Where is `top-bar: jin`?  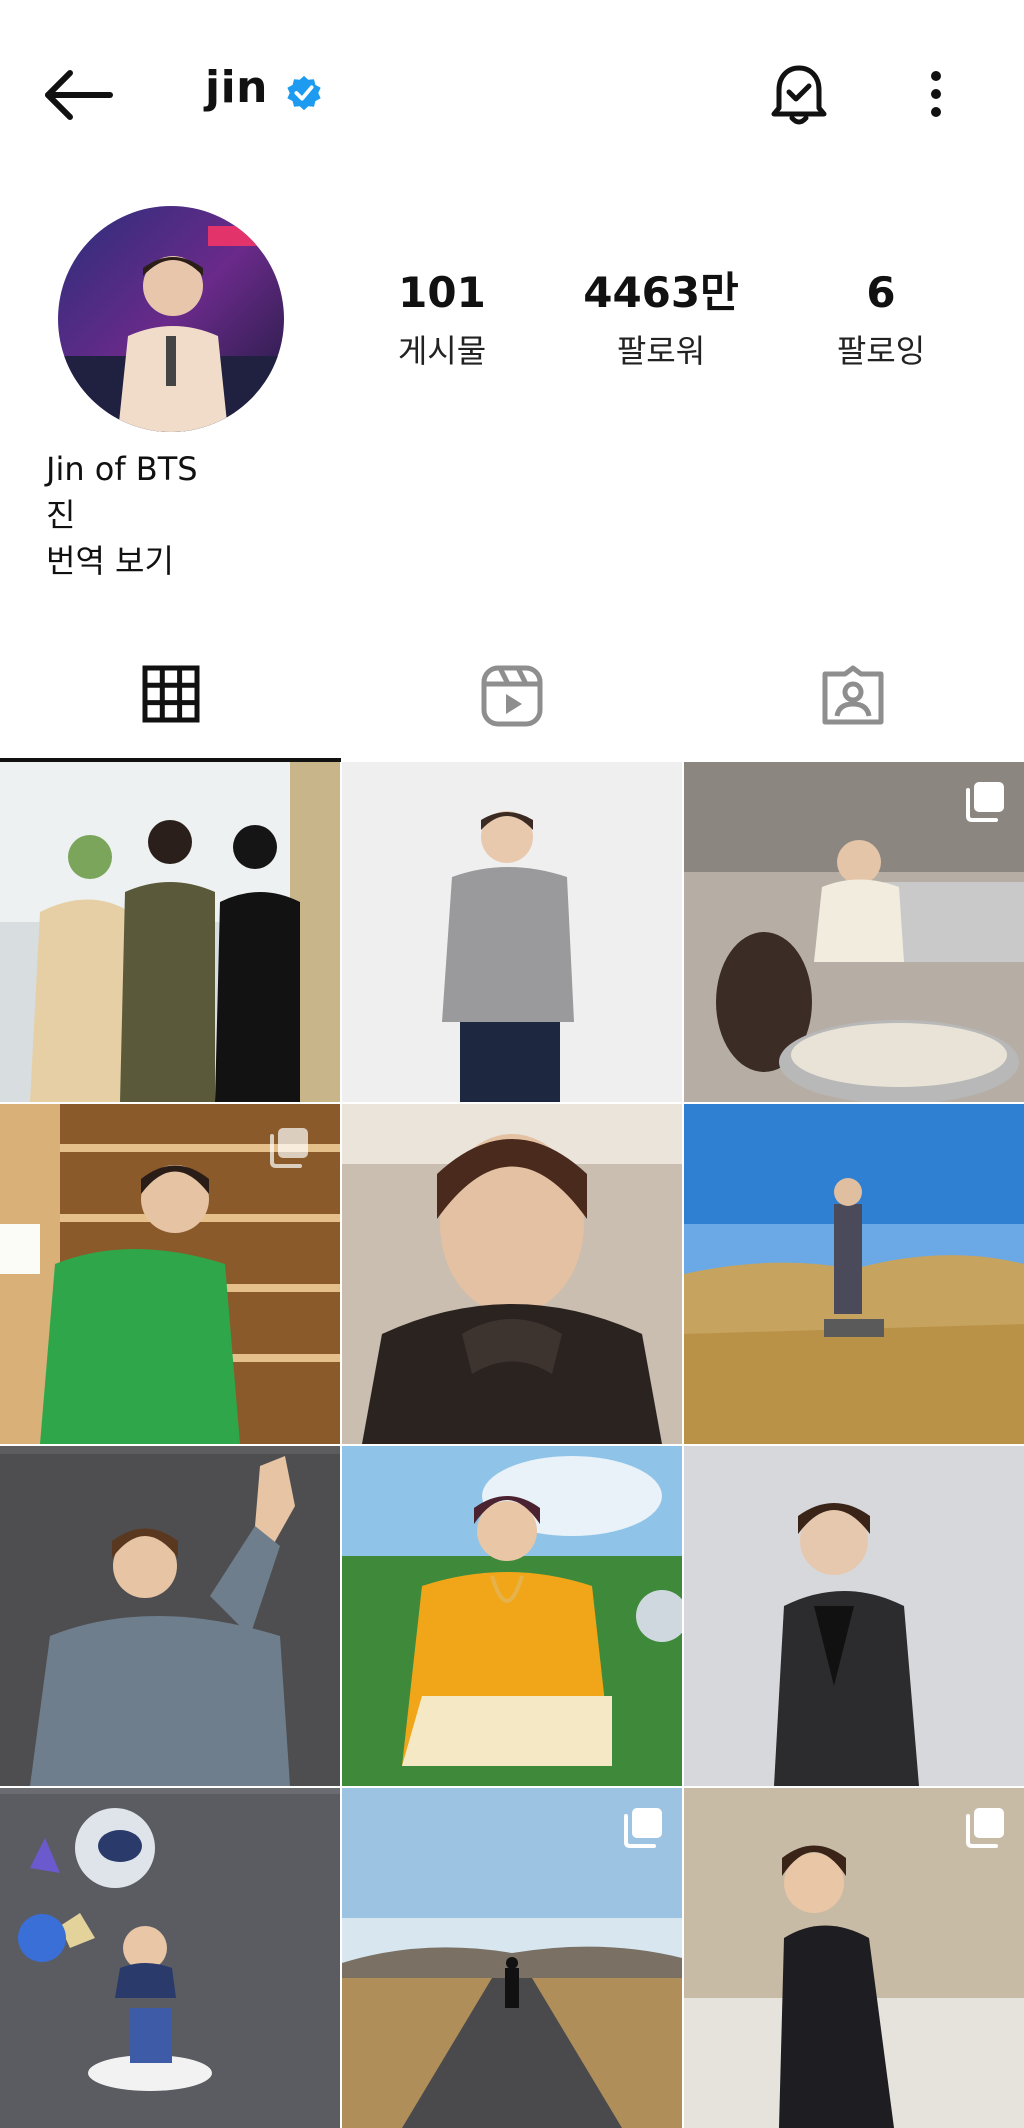 top-bar: jin is located at coordinates (512, 95).